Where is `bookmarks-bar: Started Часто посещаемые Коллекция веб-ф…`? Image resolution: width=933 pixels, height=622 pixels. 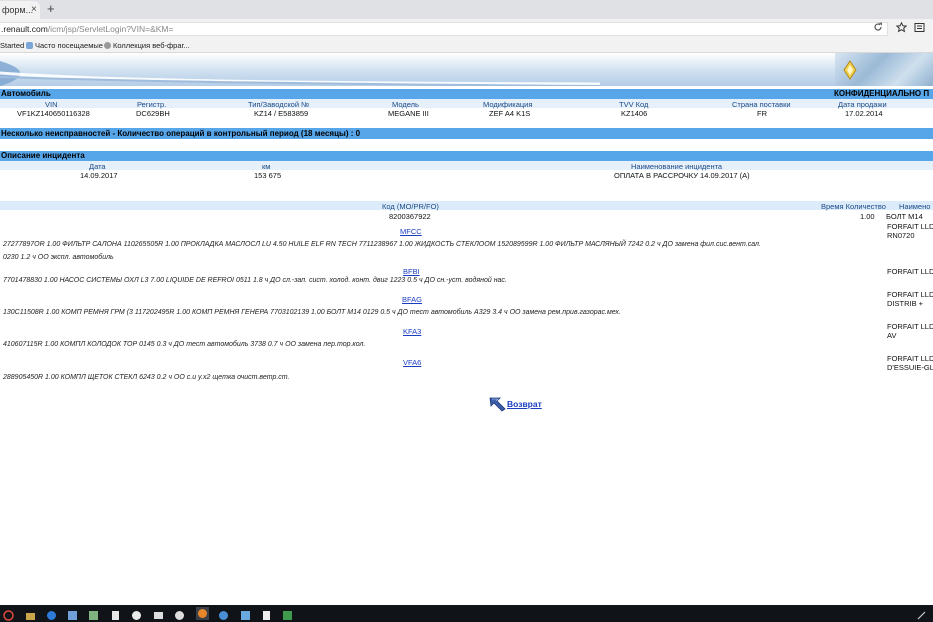 bookmarks-bar: Started Часто посещаемые Коллекция веб-ф… is located at coordinates (466, 45).